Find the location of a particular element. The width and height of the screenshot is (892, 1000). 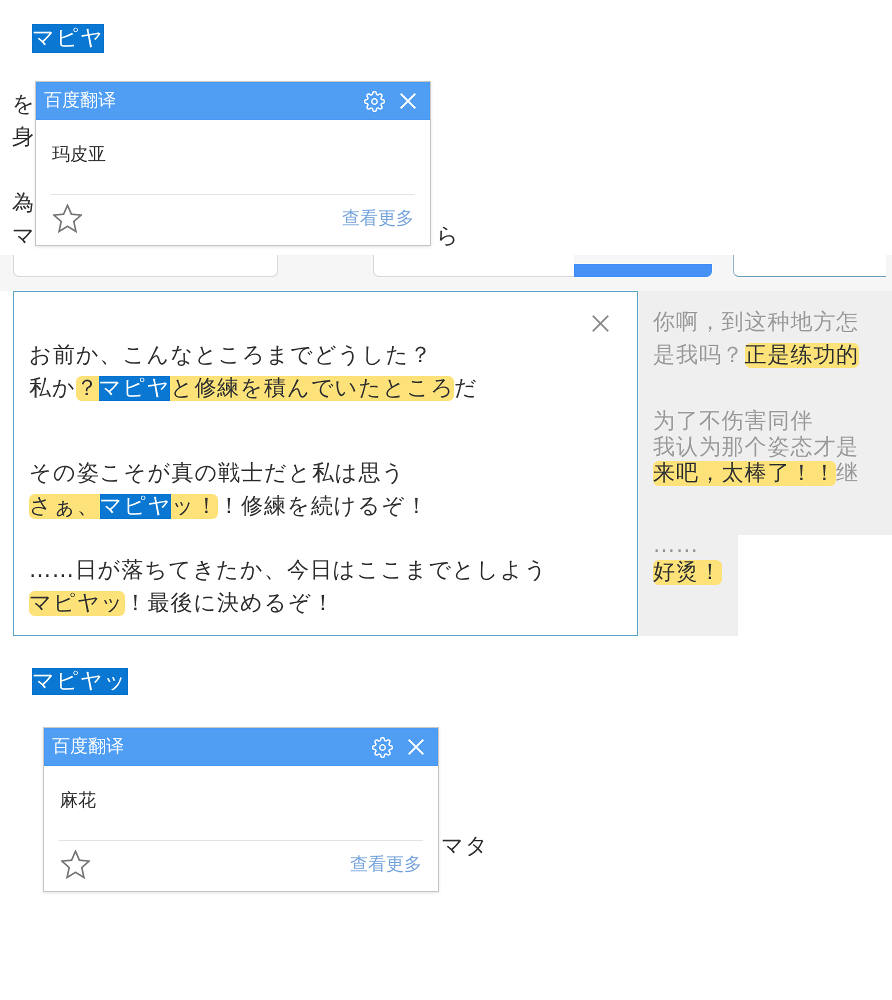

source-text: その姿こそが真の戦士だと私は思う is located at coordinates (217, 473).